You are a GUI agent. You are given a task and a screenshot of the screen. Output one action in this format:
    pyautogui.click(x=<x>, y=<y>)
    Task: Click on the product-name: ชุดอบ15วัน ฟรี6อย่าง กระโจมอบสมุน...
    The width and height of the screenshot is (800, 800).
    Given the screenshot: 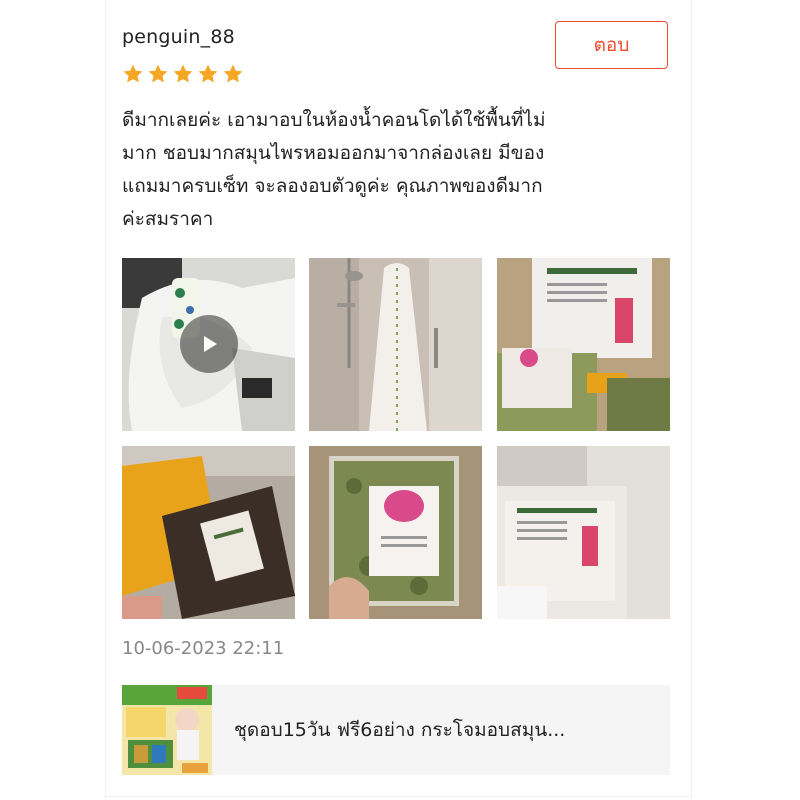 What is the action you would take?
    pyautogui.click(x=399, y=730)
    